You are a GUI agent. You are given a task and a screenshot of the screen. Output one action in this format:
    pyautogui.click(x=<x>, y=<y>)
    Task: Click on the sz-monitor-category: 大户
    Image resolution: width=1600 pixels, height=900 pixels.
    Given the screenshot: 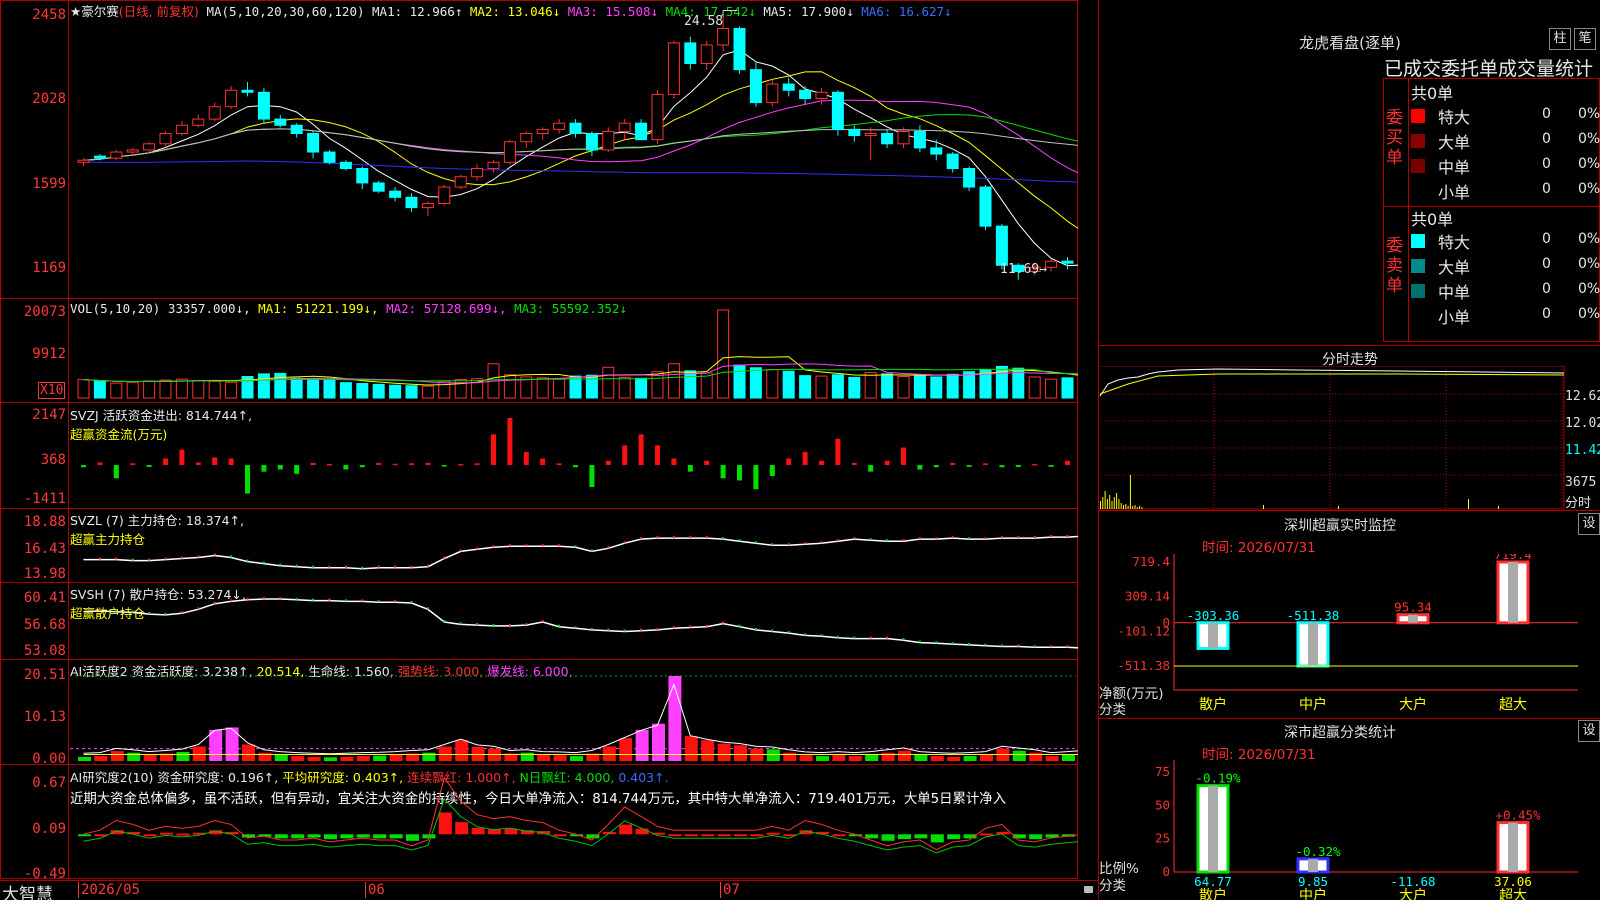 What is the action you would take?
    pyautogui.click(x=1413, y=704)
    